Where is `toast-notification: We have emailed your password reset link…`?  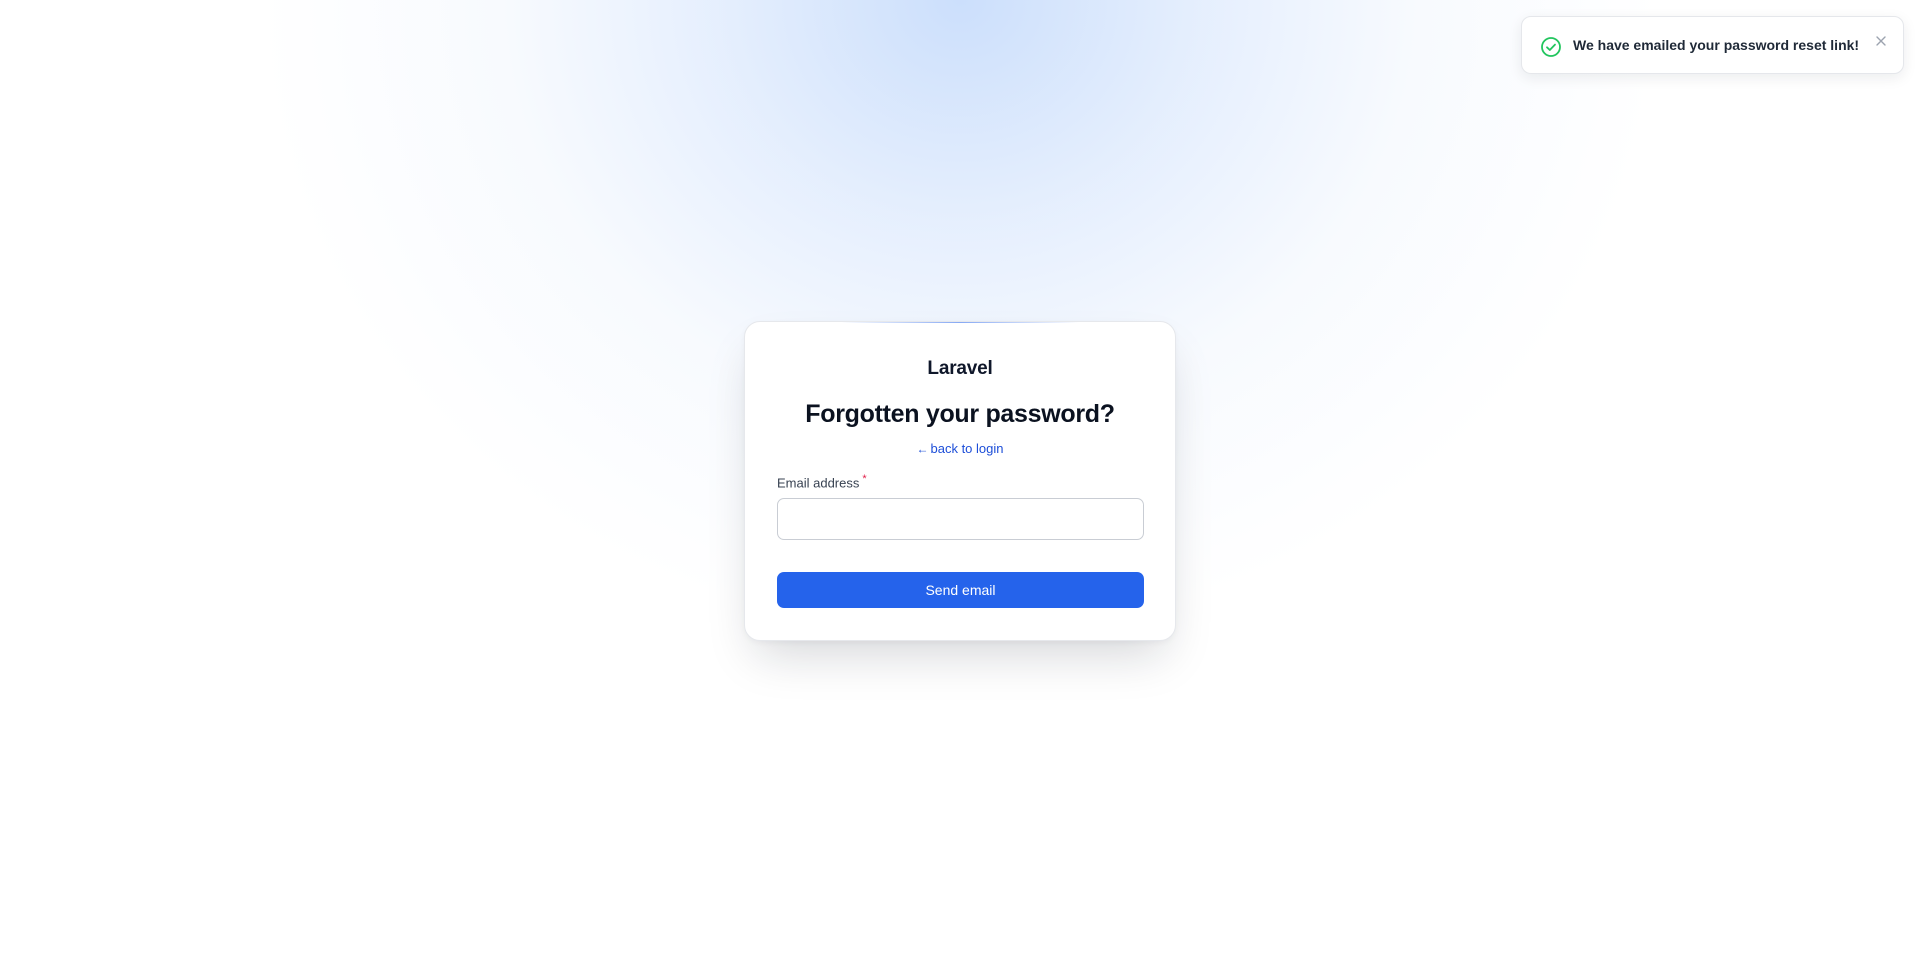 toast-notification: We have emailed your password reset link… is located at coordinates (1712, 45).